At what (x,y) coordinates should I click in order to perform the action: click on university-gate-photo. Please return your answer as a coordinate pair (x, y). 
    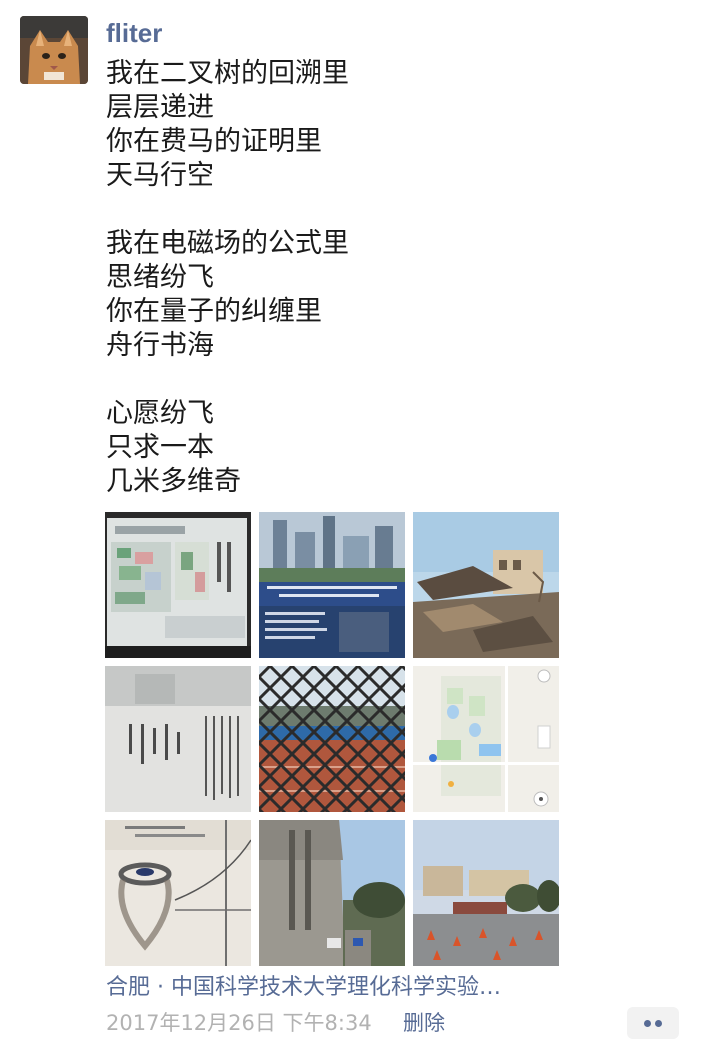
    Looking at the image, I should click on (332, 893).